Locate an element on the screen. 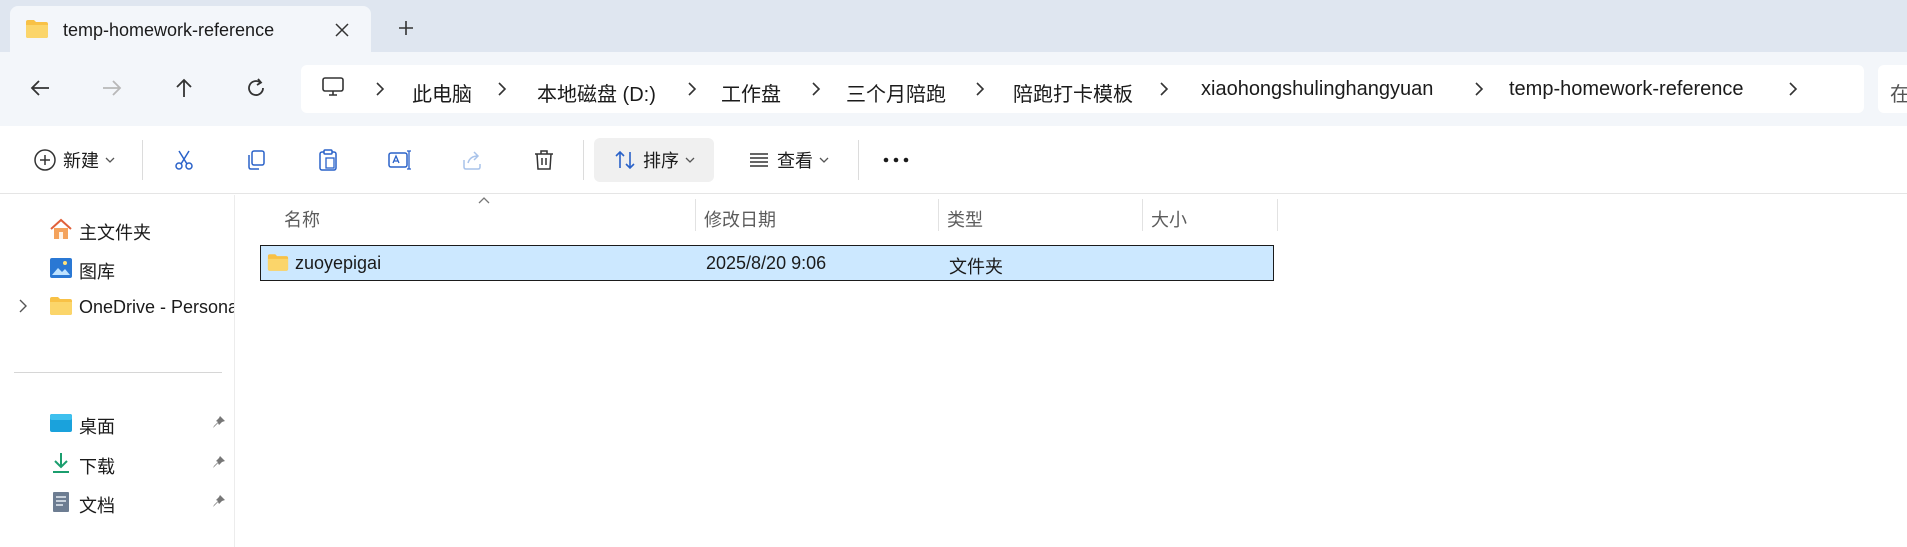  copy-icon is located at coordinates (256, 160).